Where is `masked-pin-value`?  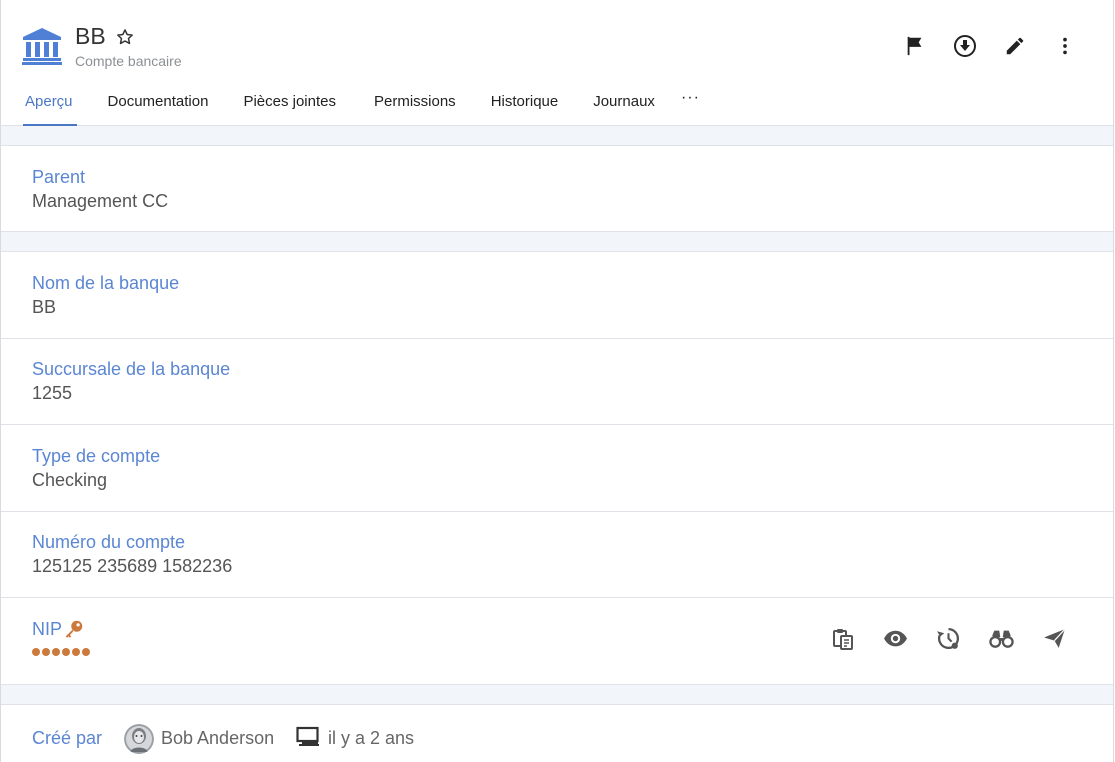 masked-pin-value is located at coordinates (61, 652).